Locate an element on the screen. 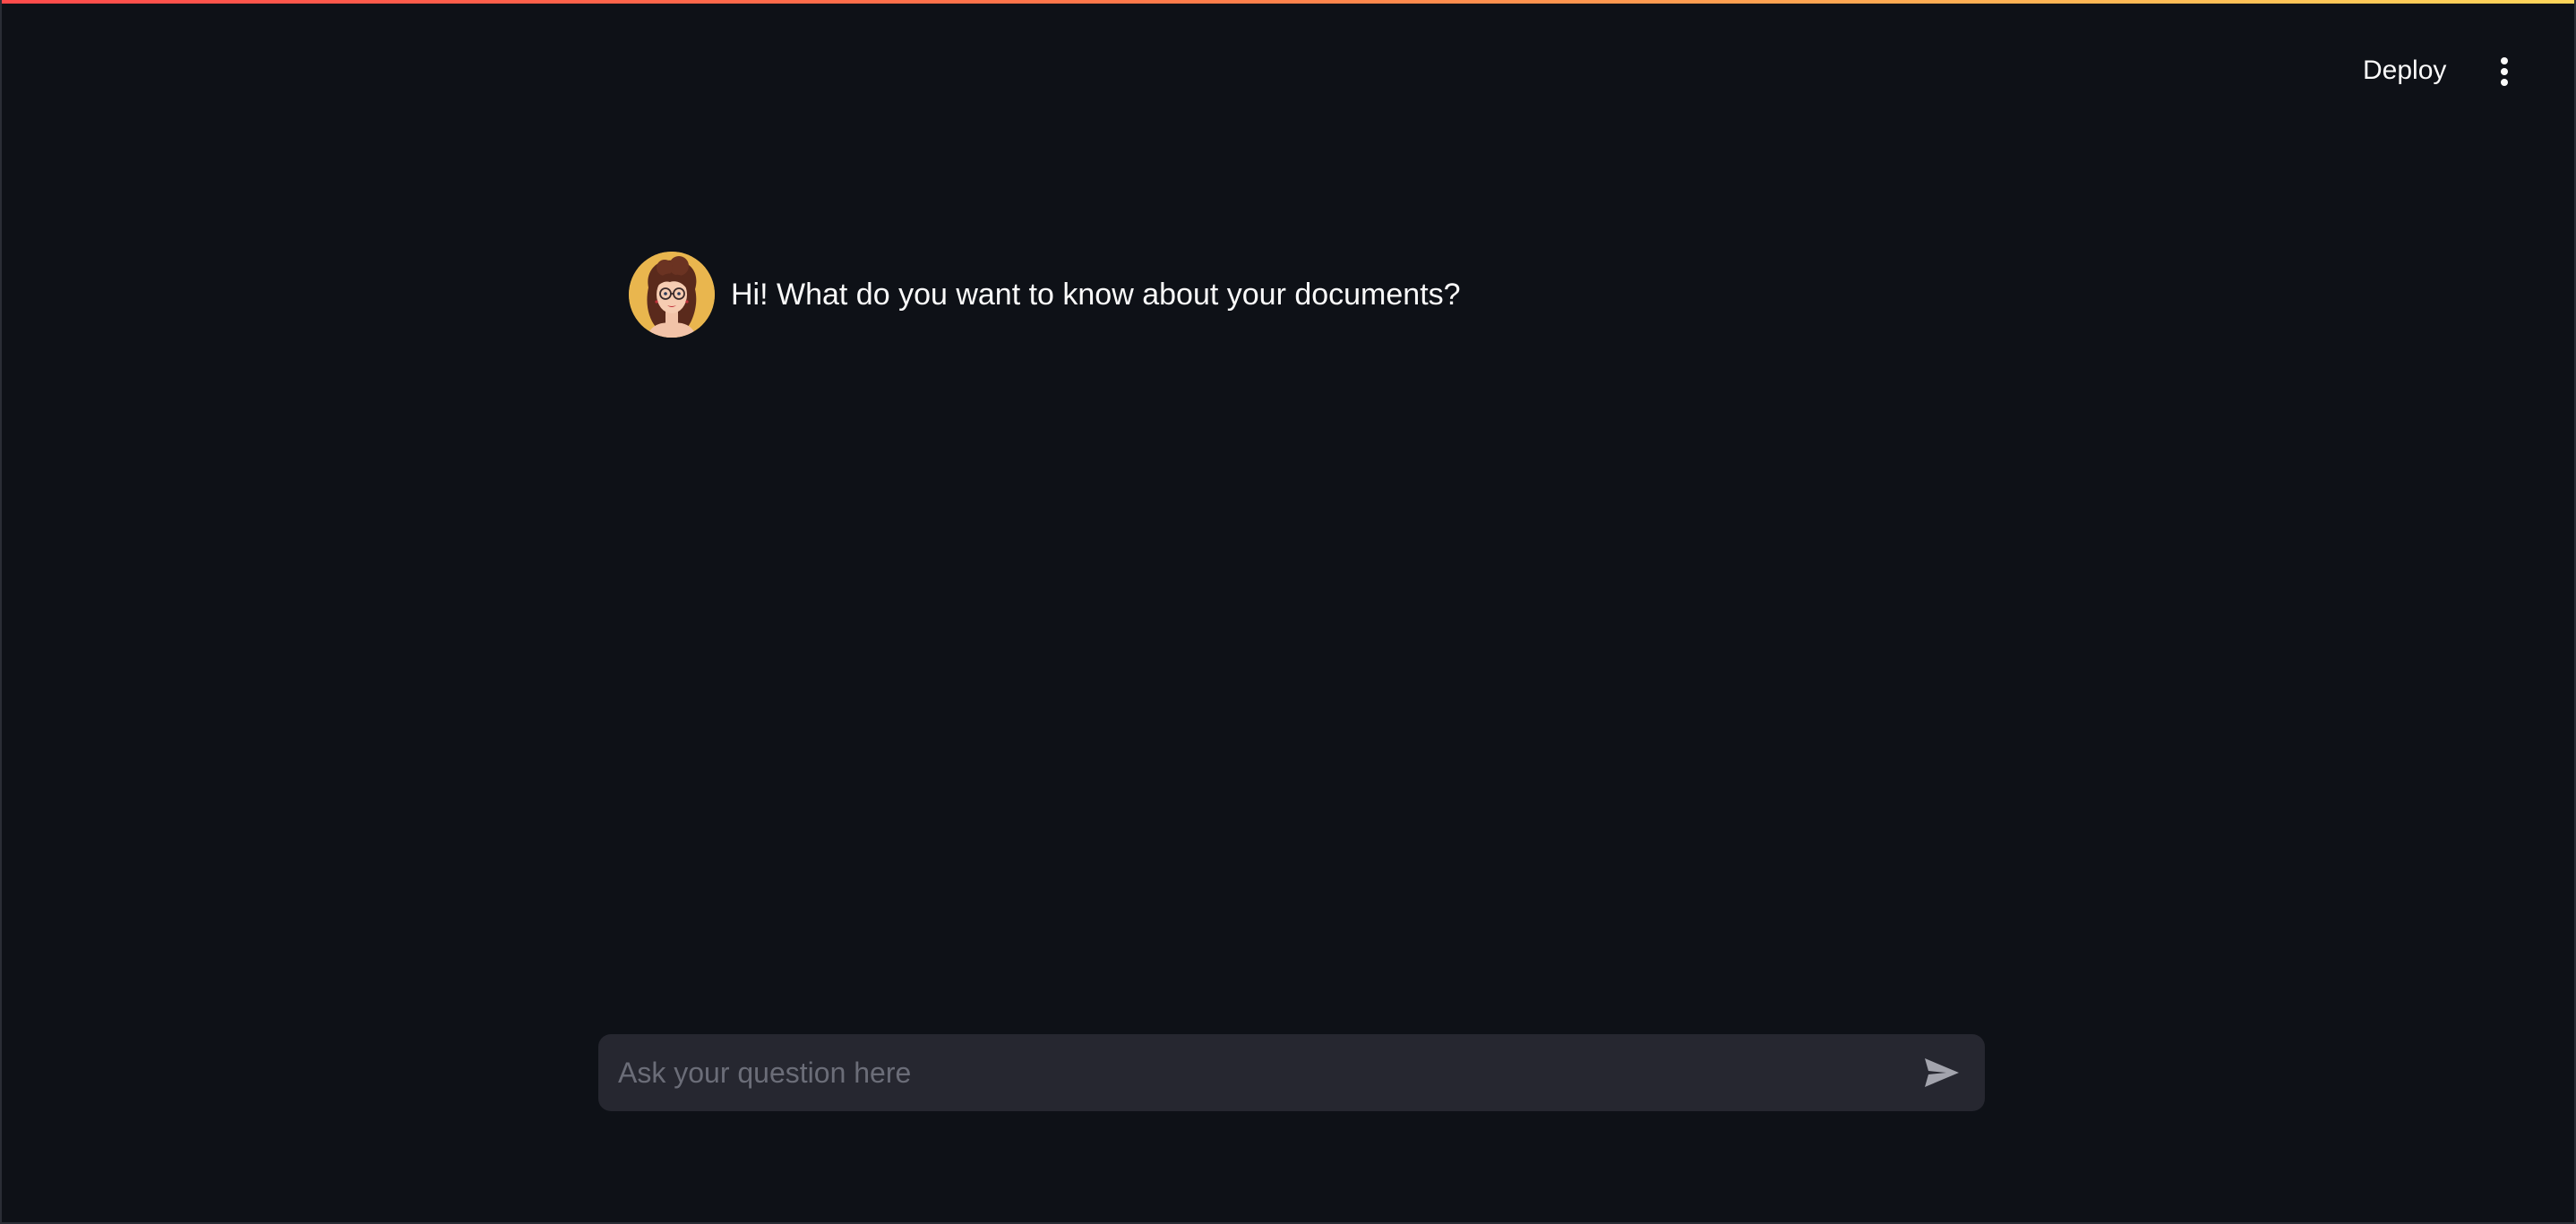 Image resolution: width=2576 pixels, height=1224 pixels. deploy-button: Deploy is located at coordinates (2404, 70).